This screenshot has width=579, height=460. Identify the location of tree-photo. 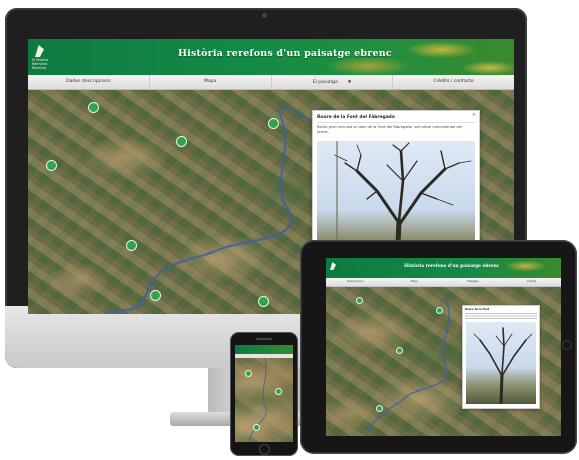
(501, 363).